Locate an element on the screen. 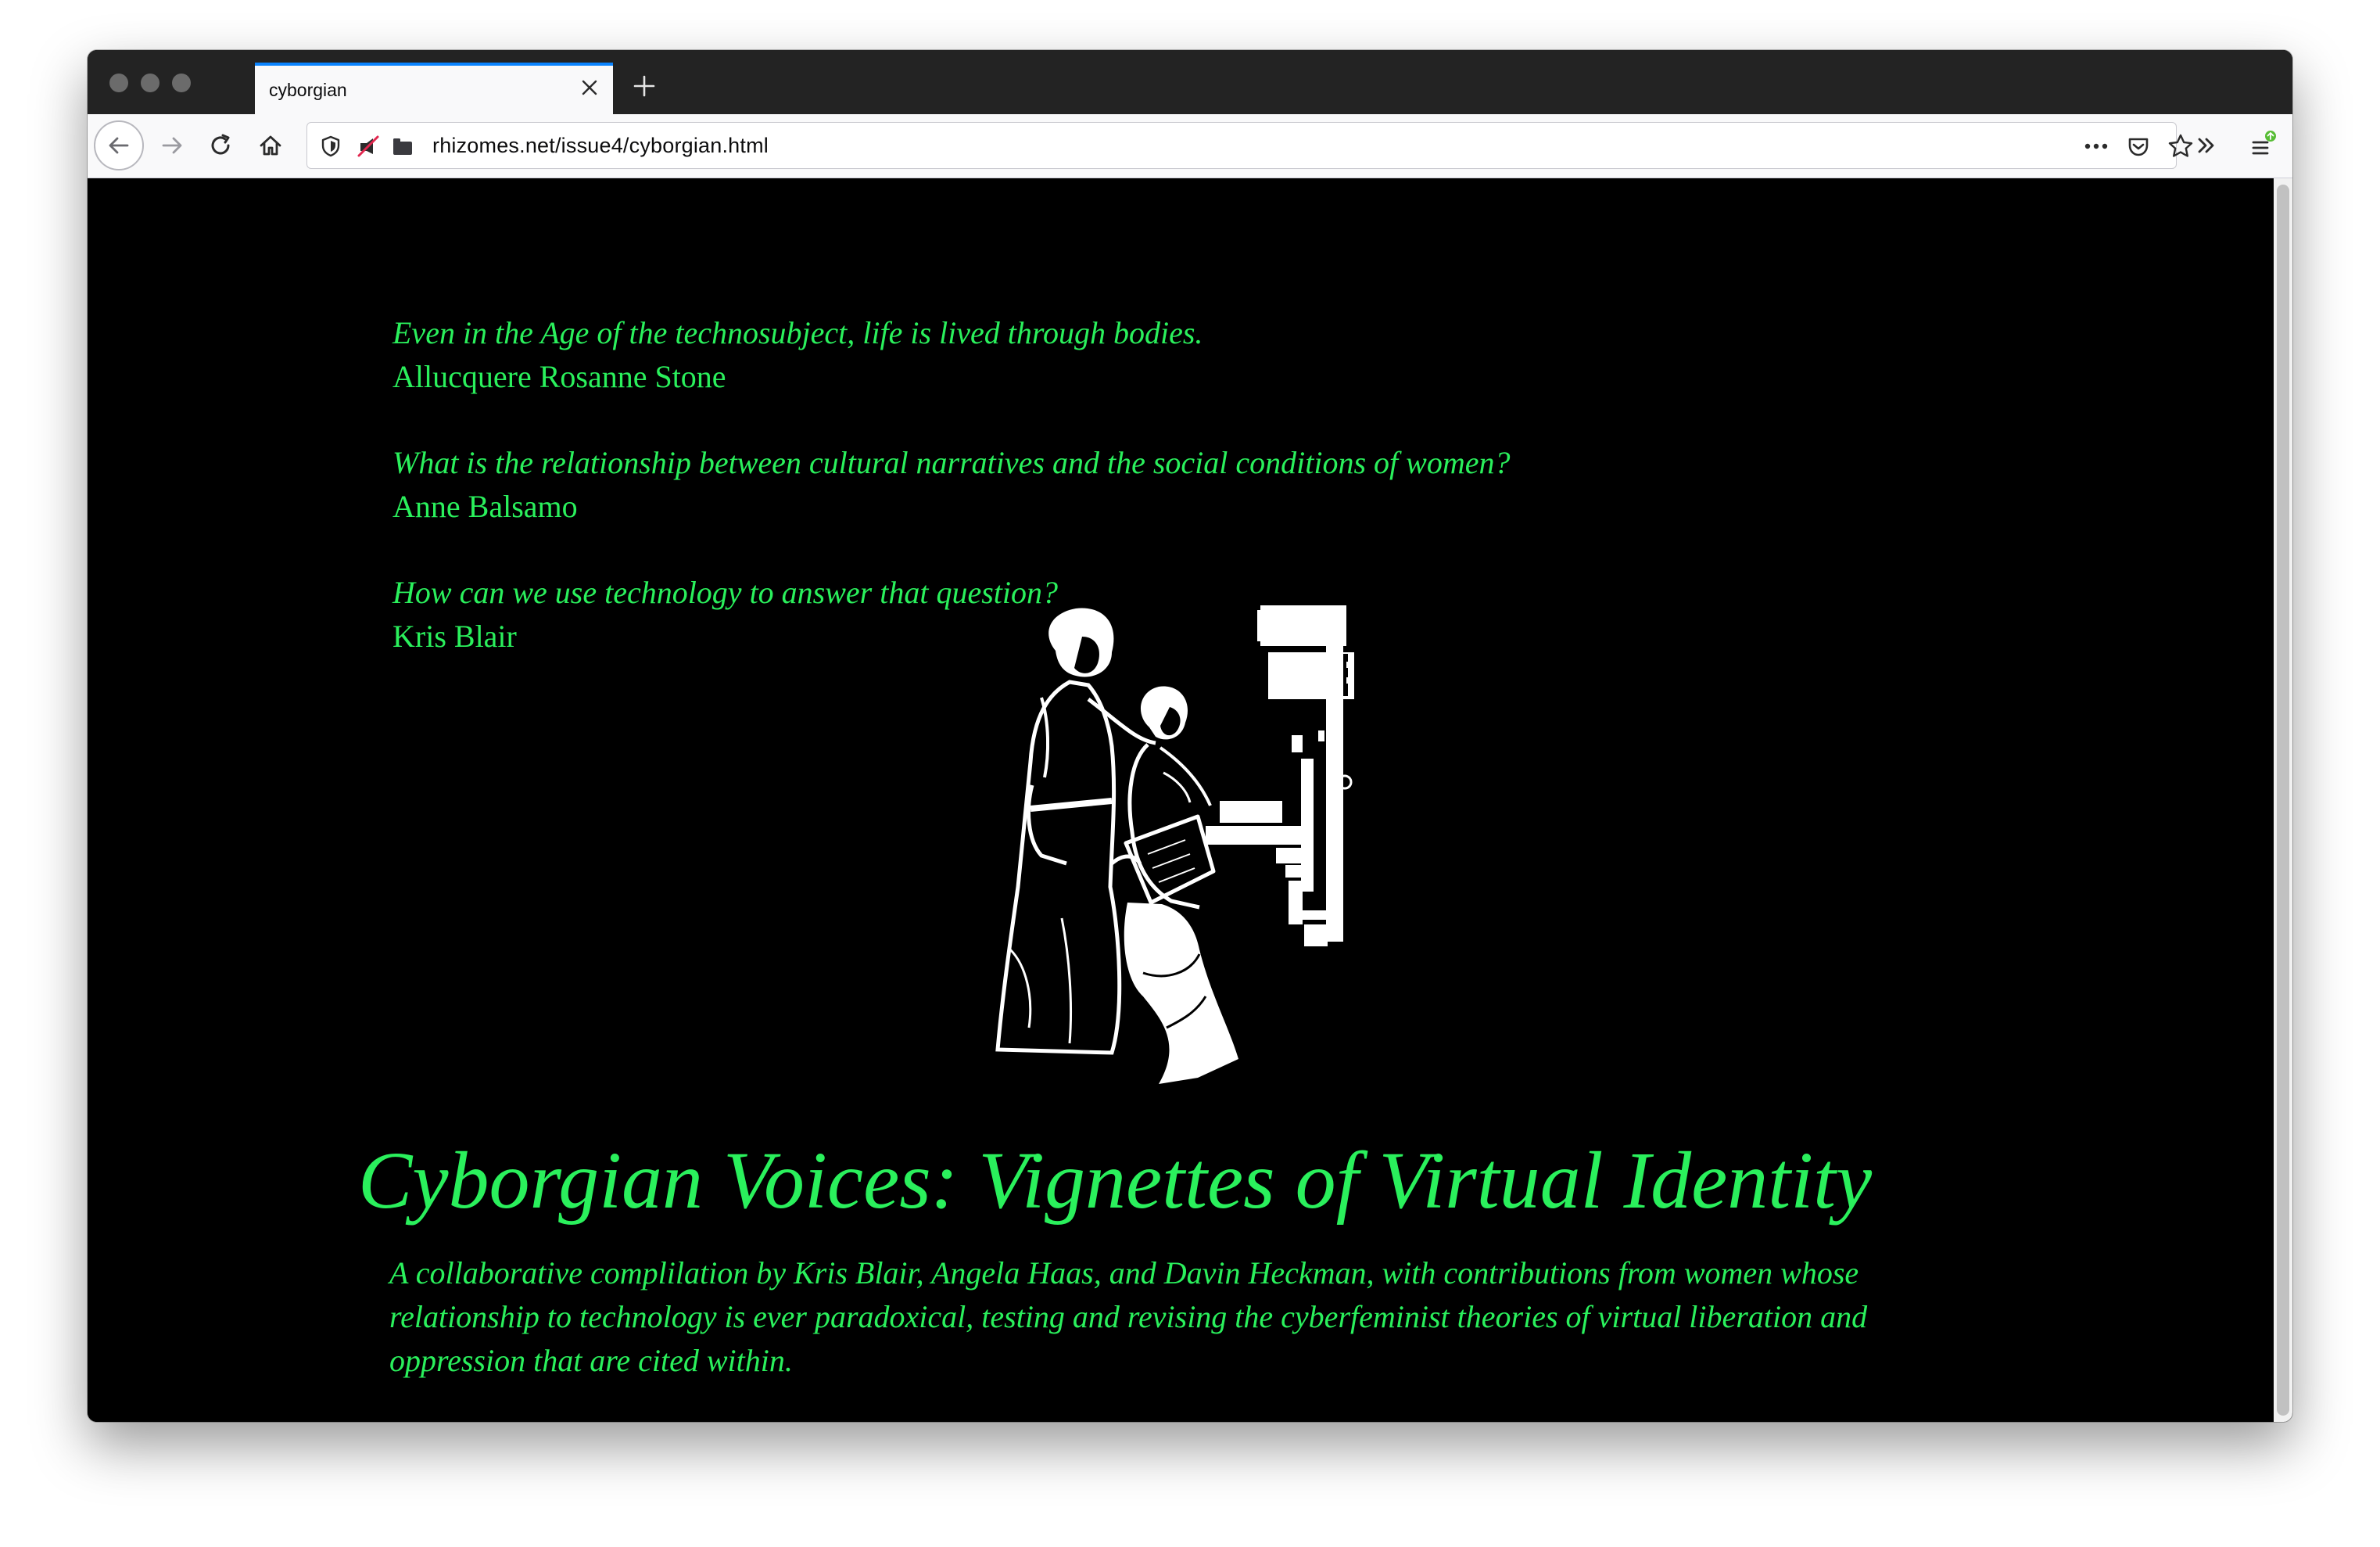 The width and height of the screenshot is (2380, 1547). close-window-button is located at coordinates (118, 83).